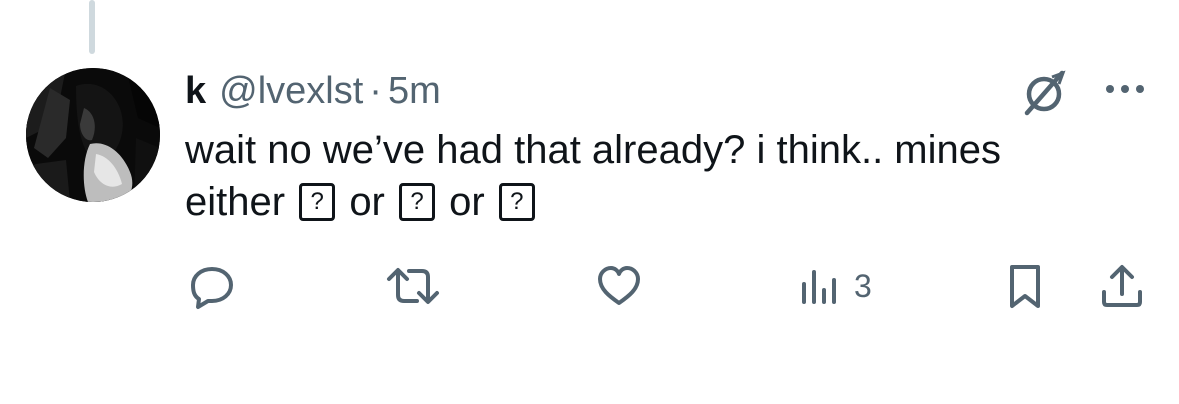 The image size is (1179, 404). Describe the element at coordinates (195, 91) in the screenshot. I see `display-name: k` at that location.